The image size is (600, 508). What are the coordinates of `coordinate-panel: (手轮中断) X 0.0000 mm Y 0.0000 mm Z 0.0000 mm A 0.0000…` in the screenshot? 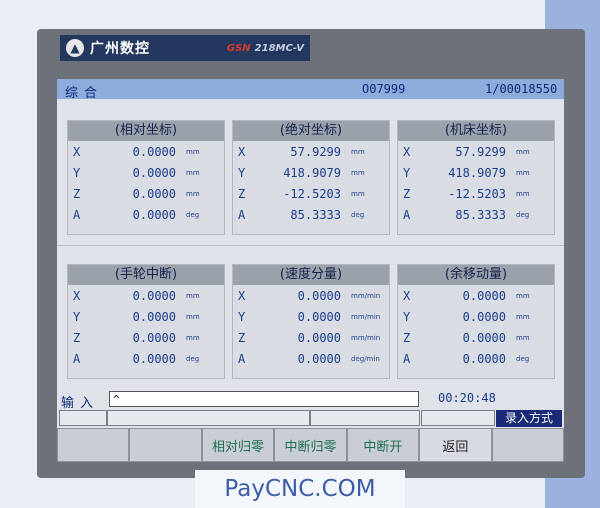 It's located at (146, 321).